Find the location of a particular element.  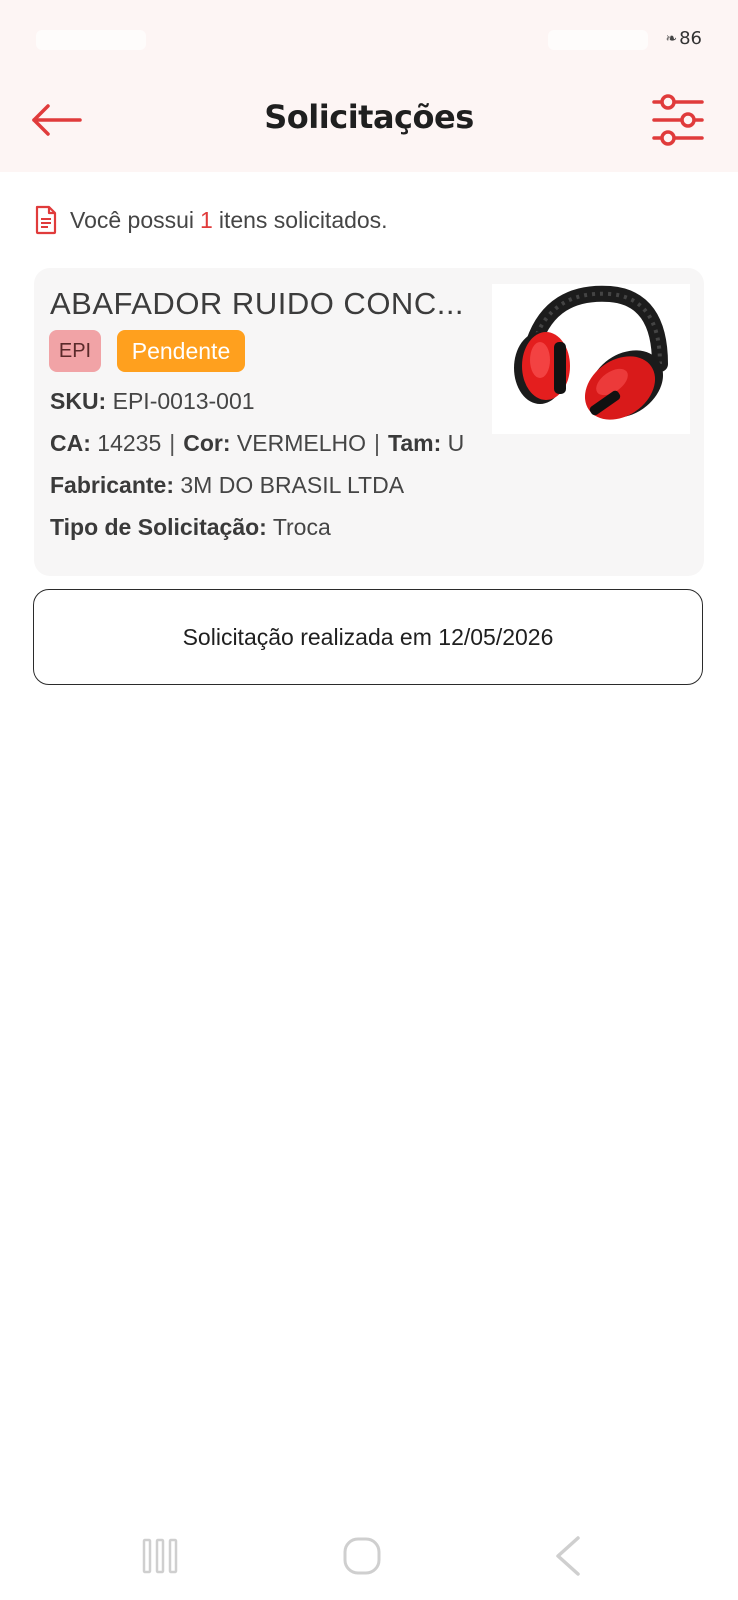

sku-row: SKU: EPI-0013-001 is located at coordinates (152, 401).